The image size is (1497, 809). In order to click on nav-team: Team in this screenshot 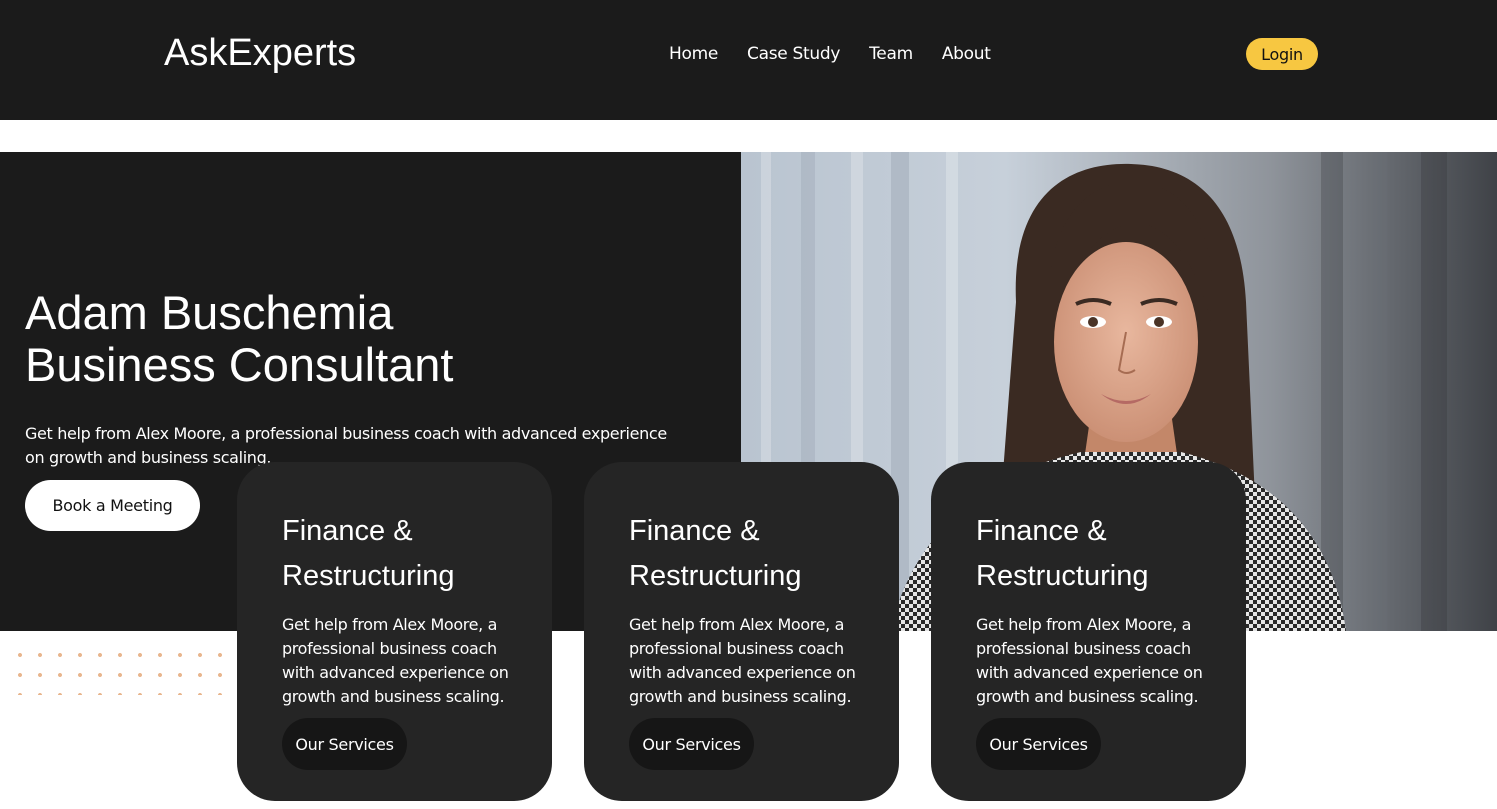, I will do `click(891, 54)`.